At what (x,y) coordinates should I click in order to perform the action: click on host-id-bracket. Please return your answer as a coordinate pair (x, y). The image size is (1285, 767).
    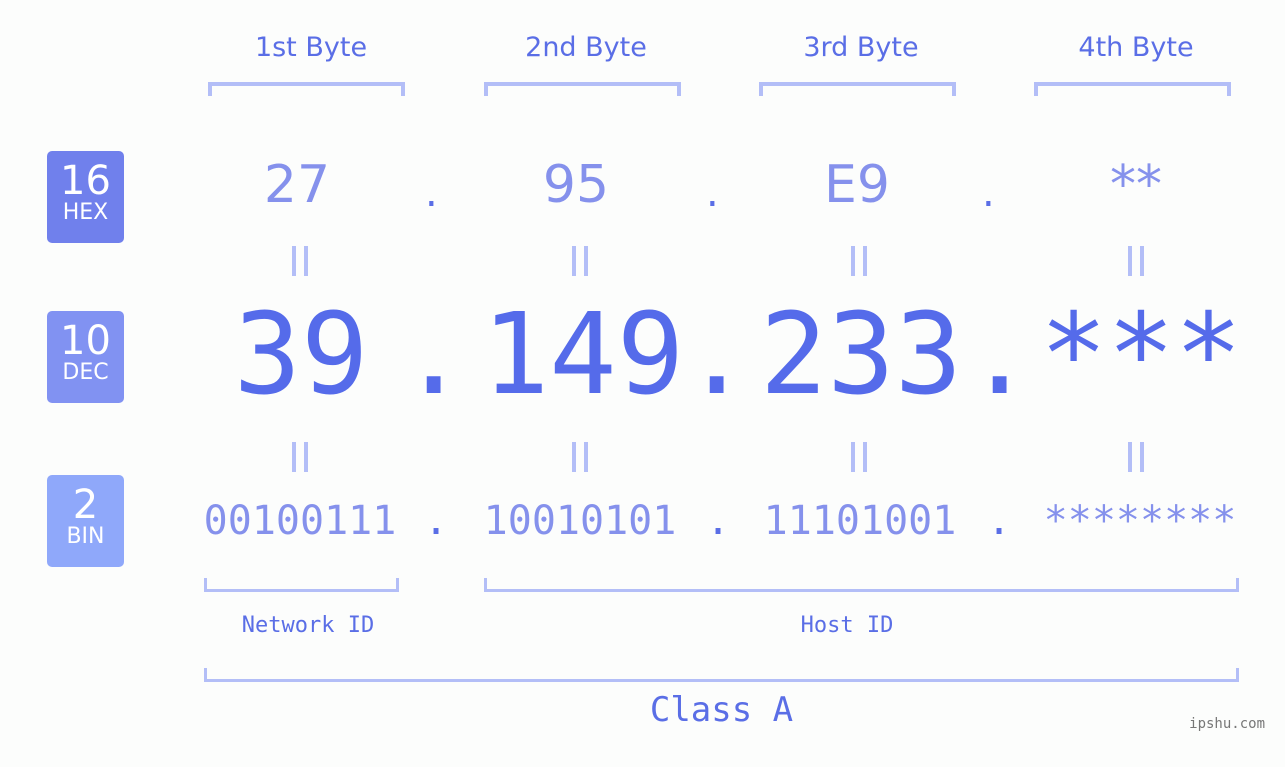
    Looking at the image, I should click on (861, 585).